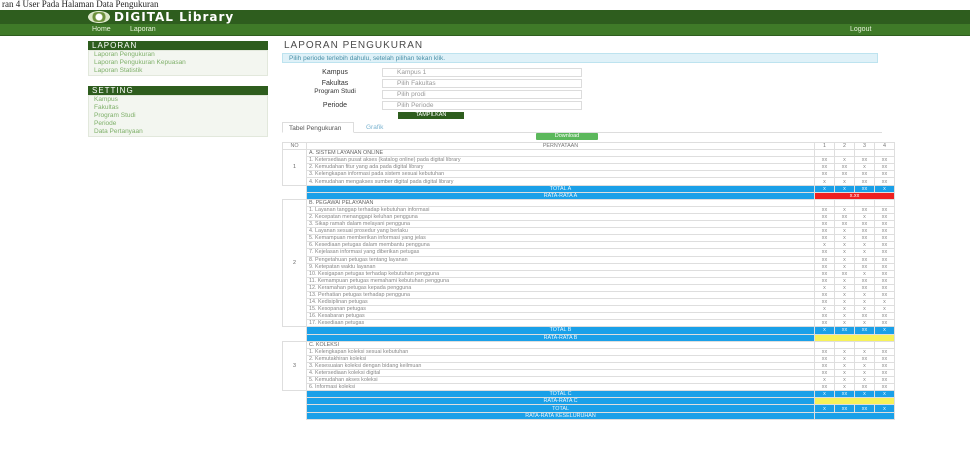 The height and width of the screenshot is (458, 970). What do you see at coordinates (178, 100) in the screenshot?
I see `sidebar-item-kampus: Kampus` at bounding box center [178, 100].